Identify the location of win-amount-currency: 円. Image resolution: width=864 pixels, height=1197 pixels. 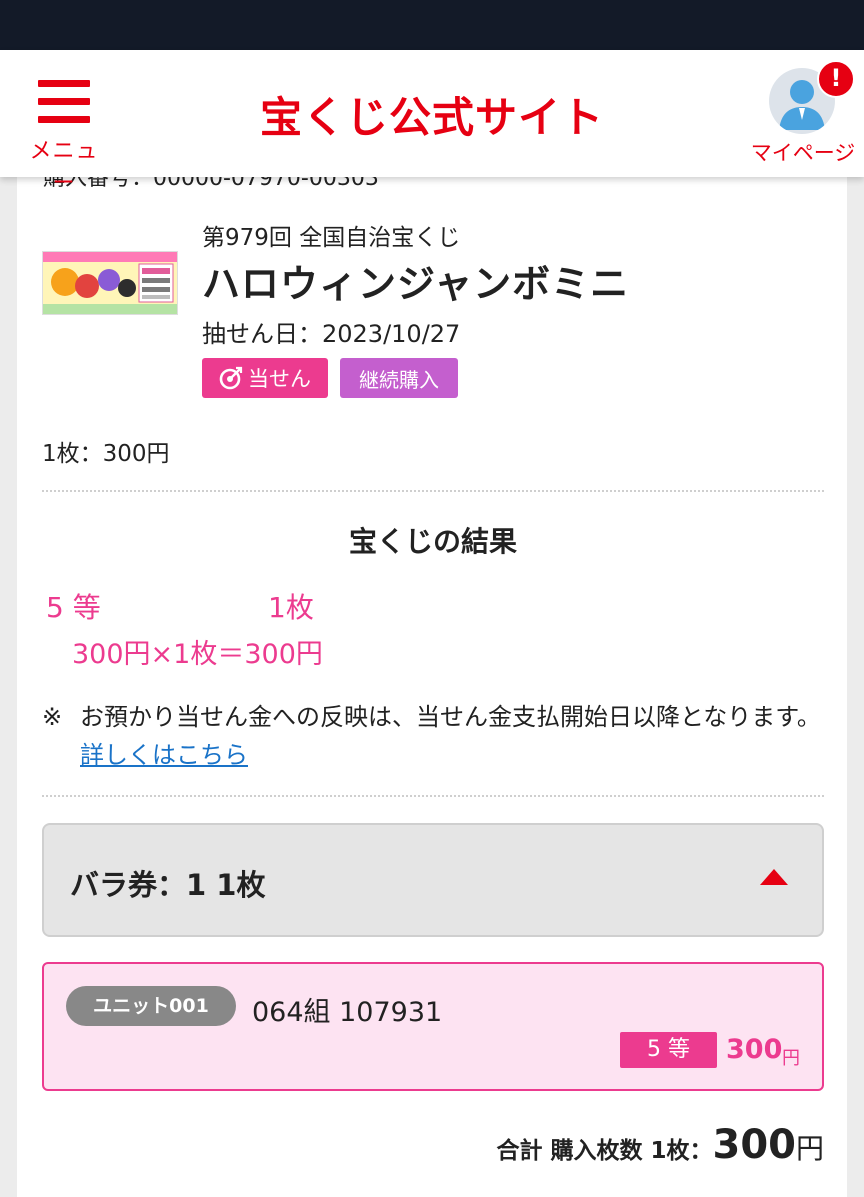
(791, 1058).